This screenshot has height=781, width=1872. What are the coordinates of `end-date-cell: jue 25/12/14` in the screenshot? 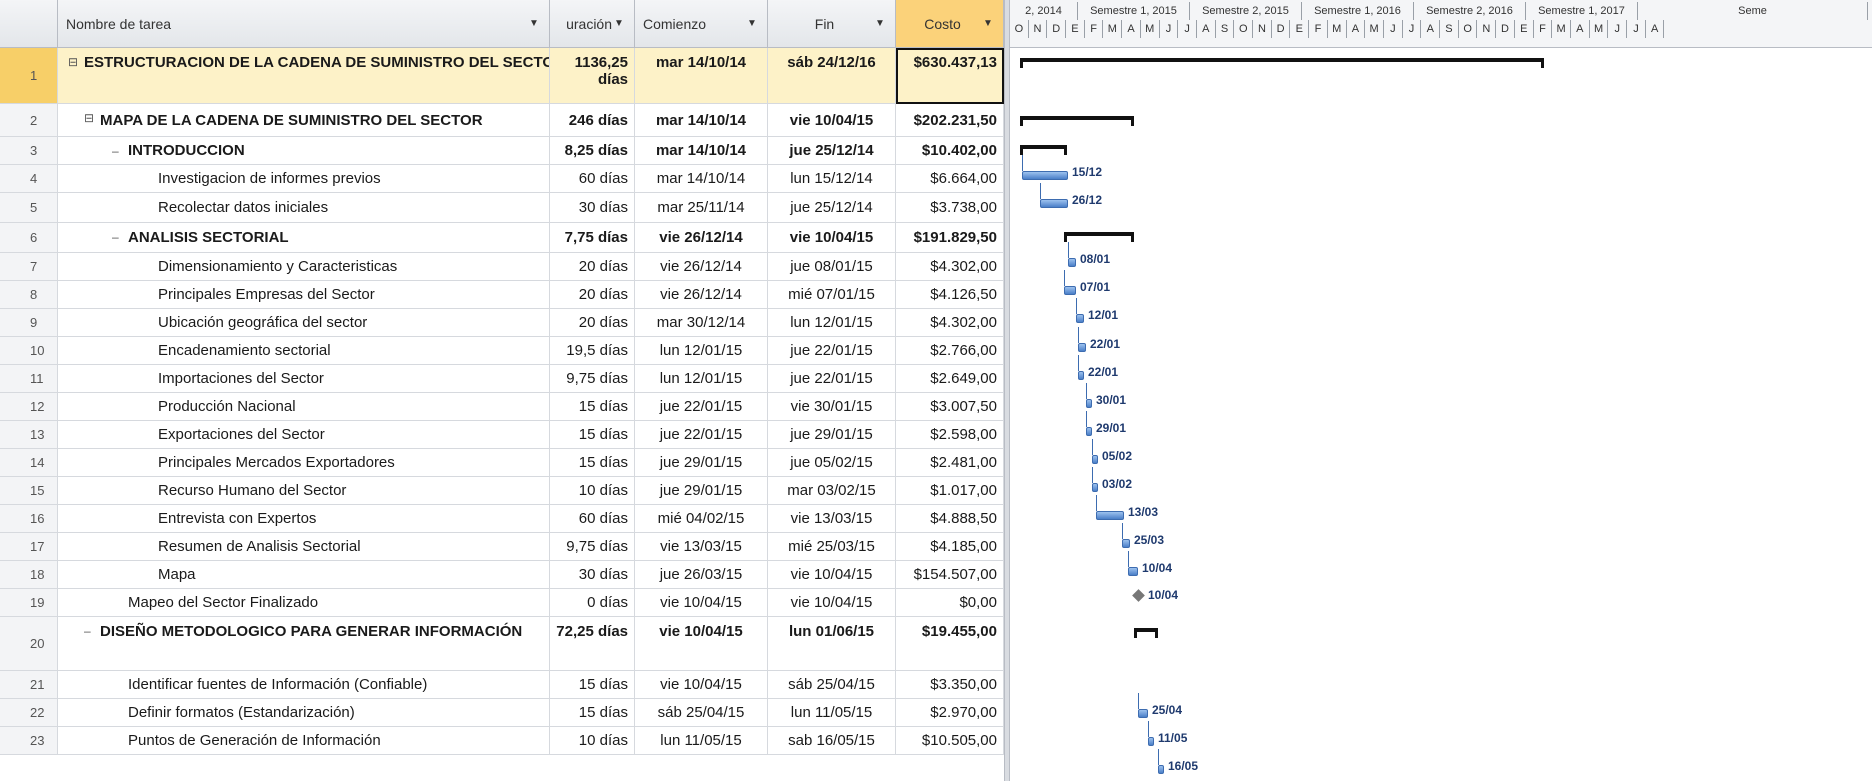 It's located at (832, 151).